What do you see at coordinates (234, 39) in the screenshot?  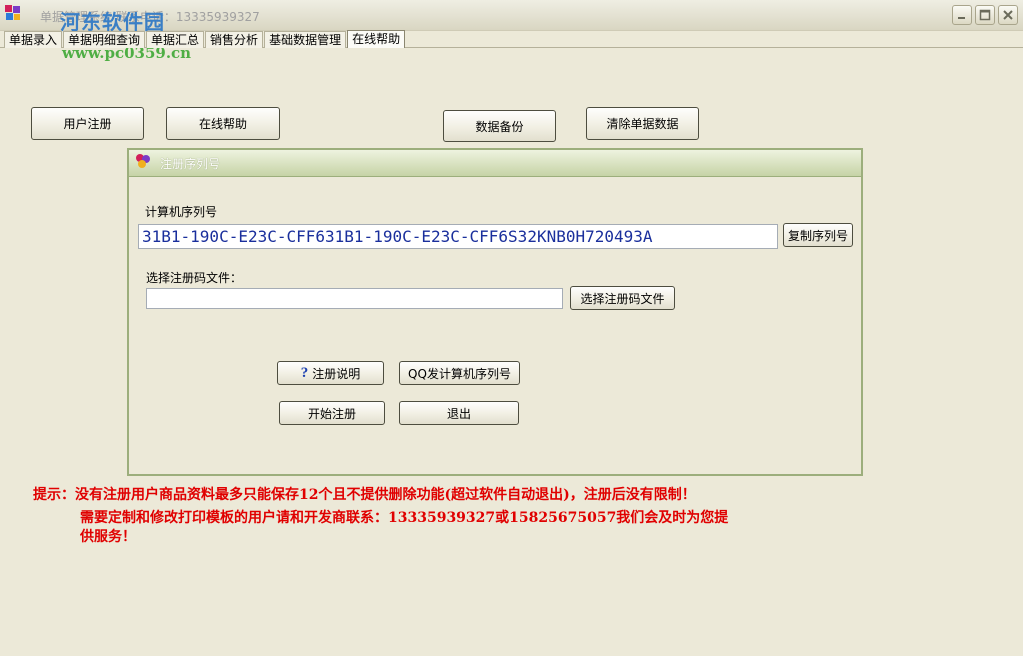 I see `tab-sales-analysis: 销售分析` at bounding box center [234, 39].